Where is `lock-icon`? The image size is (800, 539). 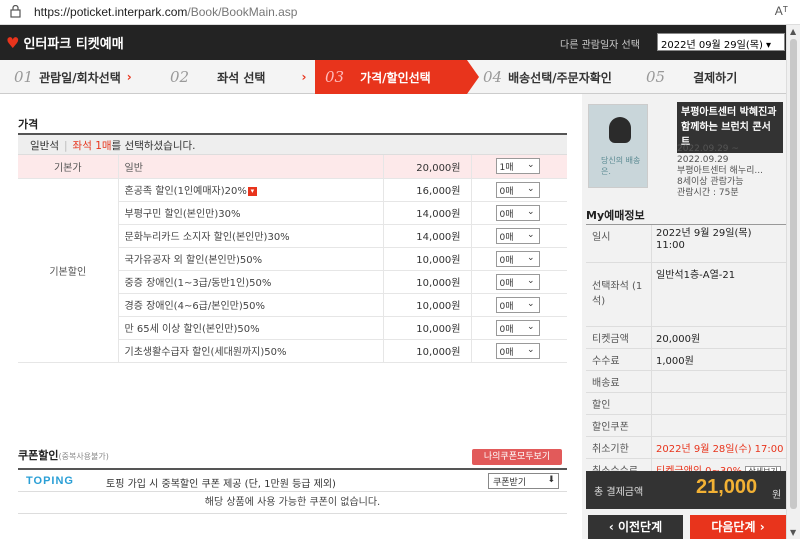
lock-icon is located at coordinates (15, 11).